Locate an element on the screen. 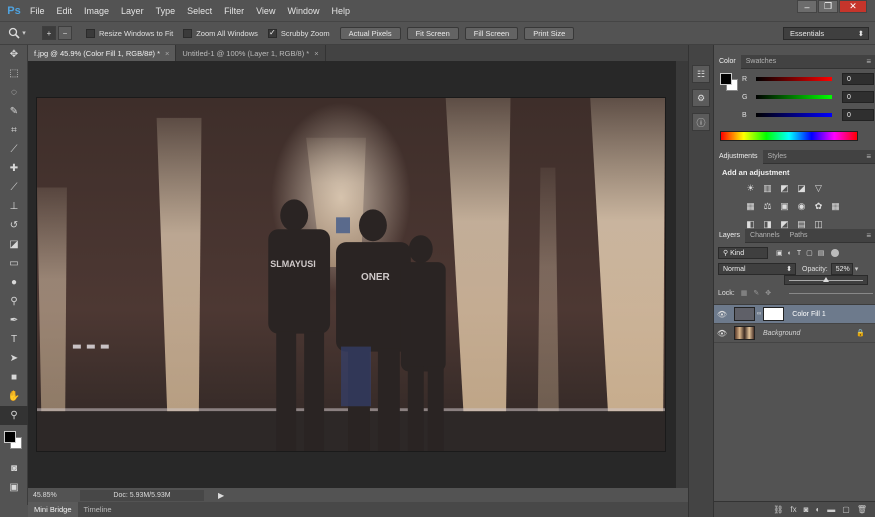 The height and width of the screenshot is (517, 875). tab-swatches: Swatches is located at coordinates (761, 62).